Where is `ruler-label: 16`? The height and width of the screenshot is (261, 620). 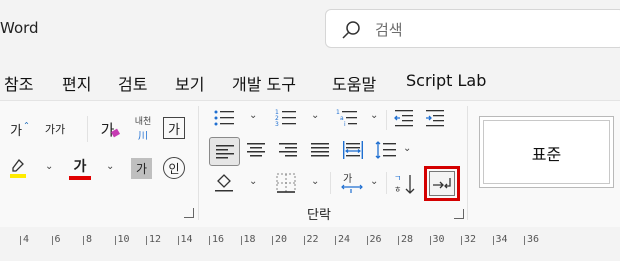
ruler-label: 16 is located at coordinates (218, 239).